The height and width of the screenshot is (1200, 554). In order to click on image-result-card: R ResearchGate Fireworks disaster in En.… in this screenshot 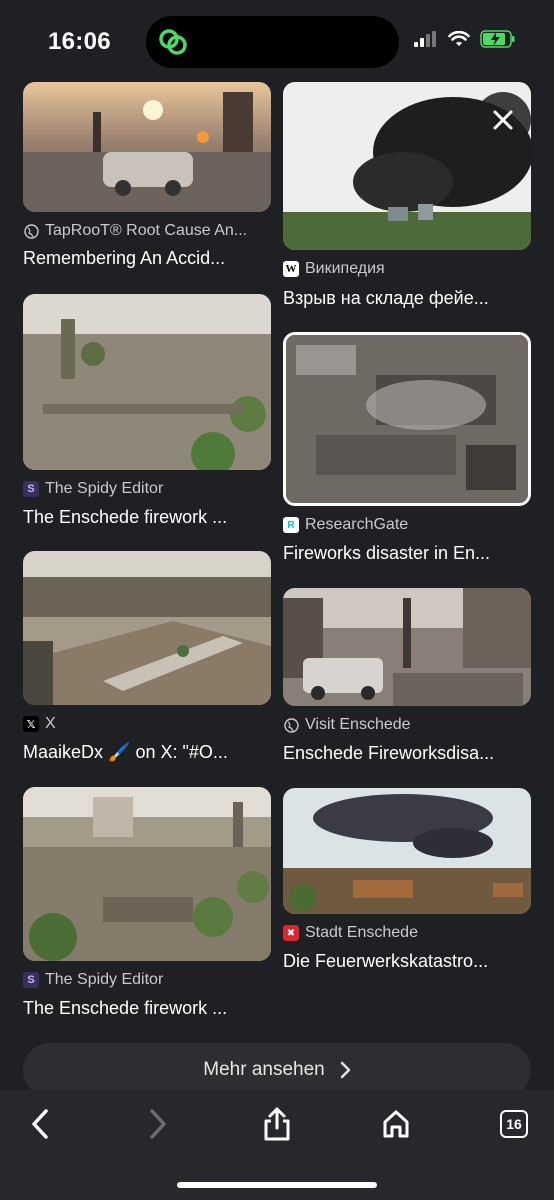, I will do `click(407, 448)`.